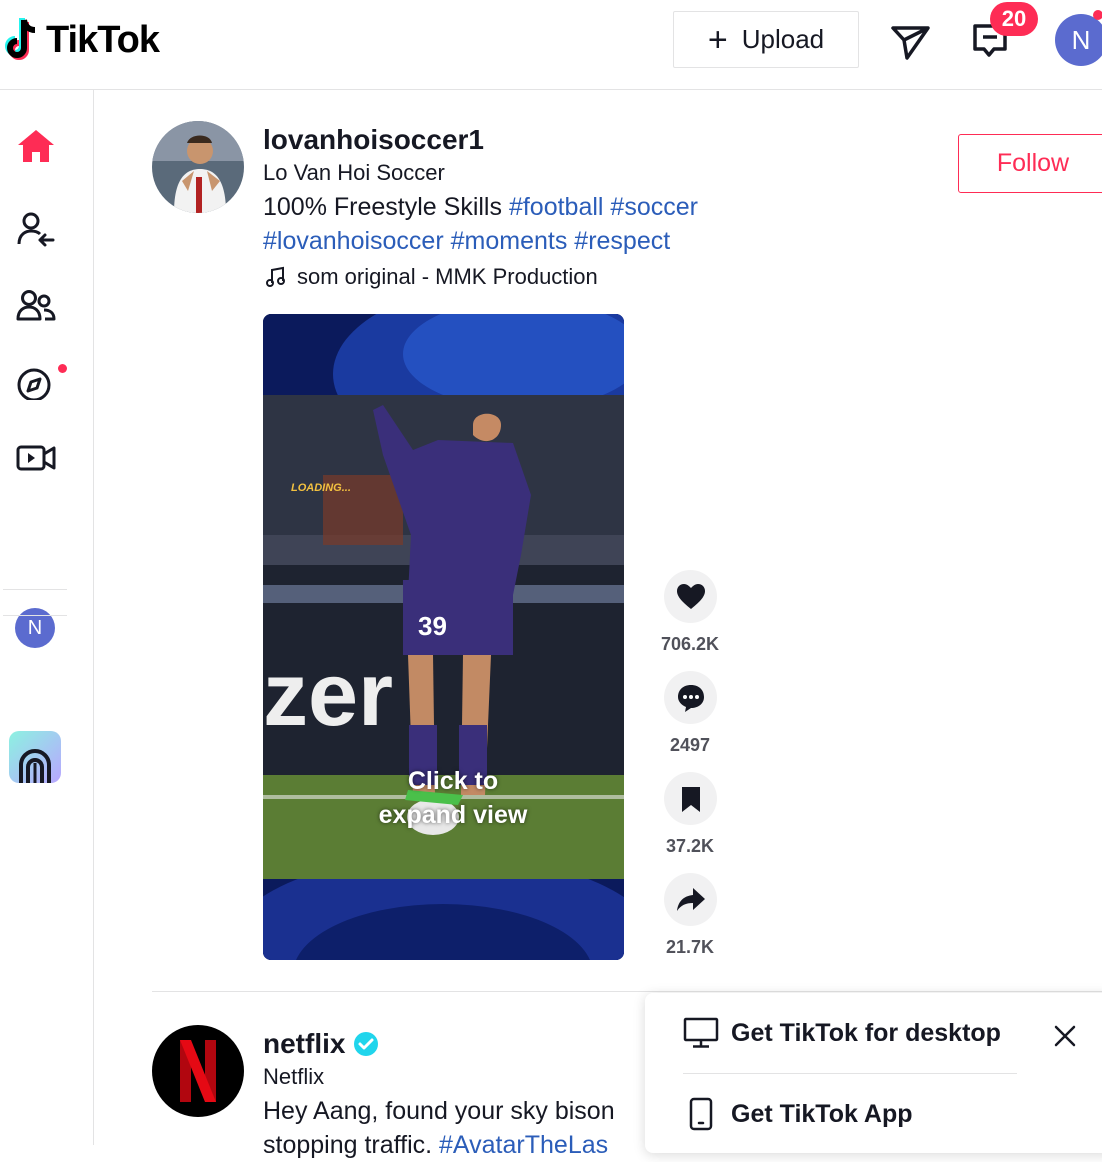 This screenshot has height=1162, width=1102. What do you see at coordinates (20, 39) in the screenshot?
I see `tiktok-note-icon` at bounding box center [20, 39].